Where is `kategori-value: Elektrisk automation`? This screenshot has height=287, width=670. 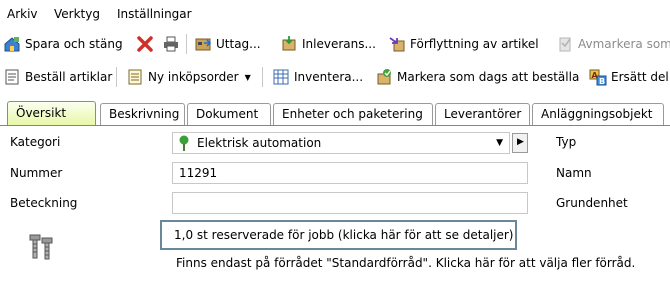
kategori-value: Elektrisk automation is located at coordinates (259, 143).